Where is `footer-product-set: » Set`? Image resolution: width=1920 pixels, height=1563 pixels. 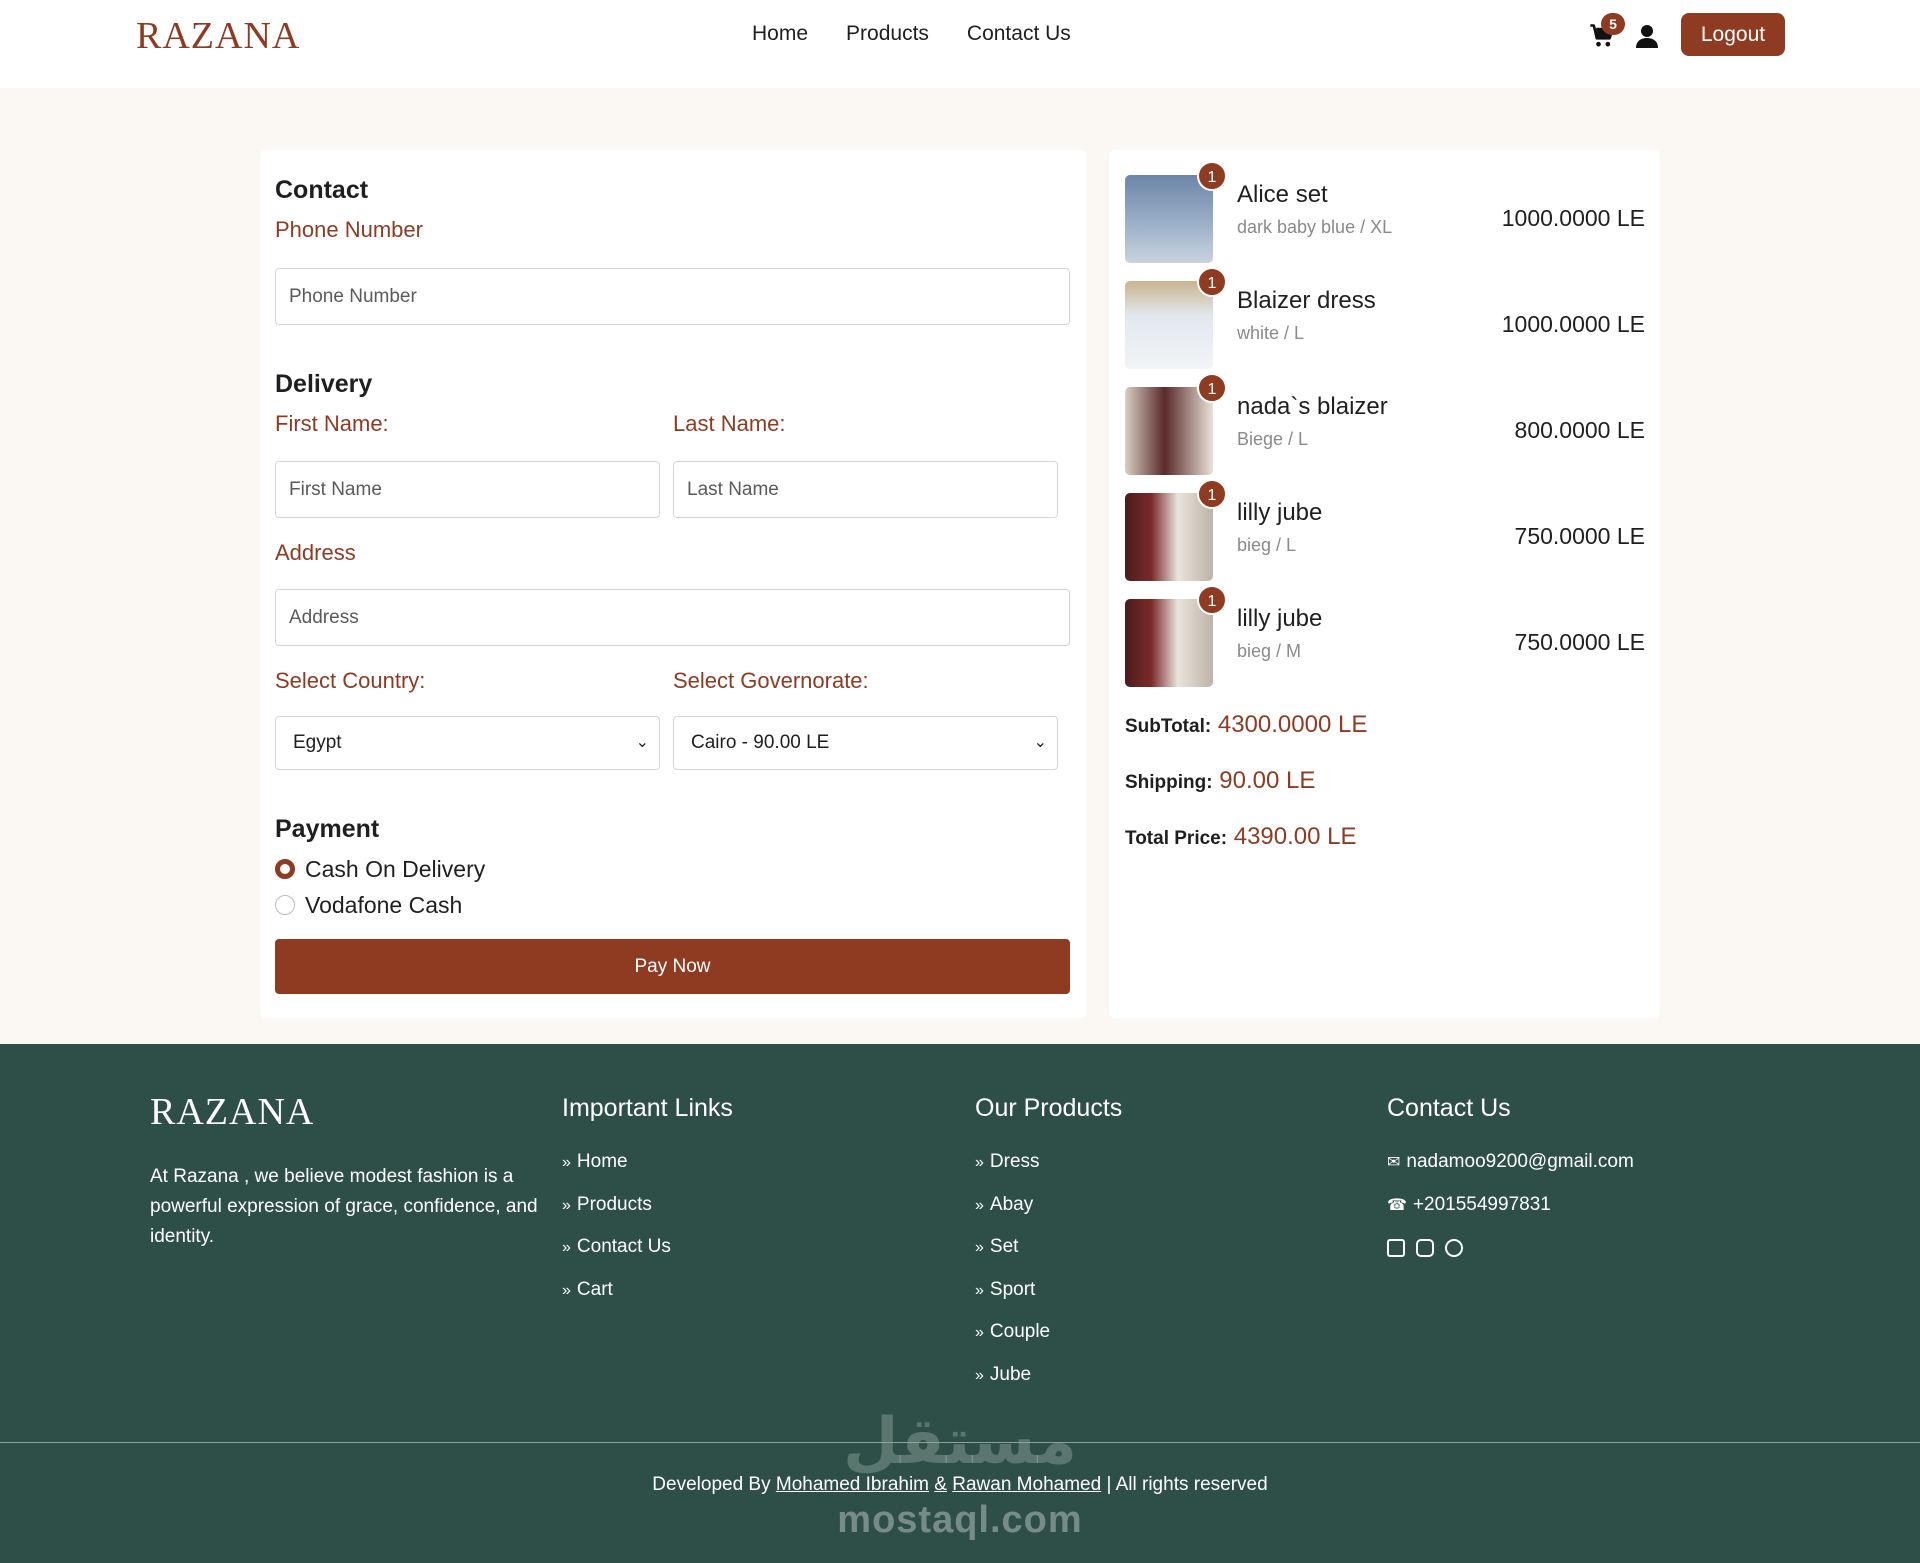 footer-product-set: » Set is located at coordinates (996, 1247).